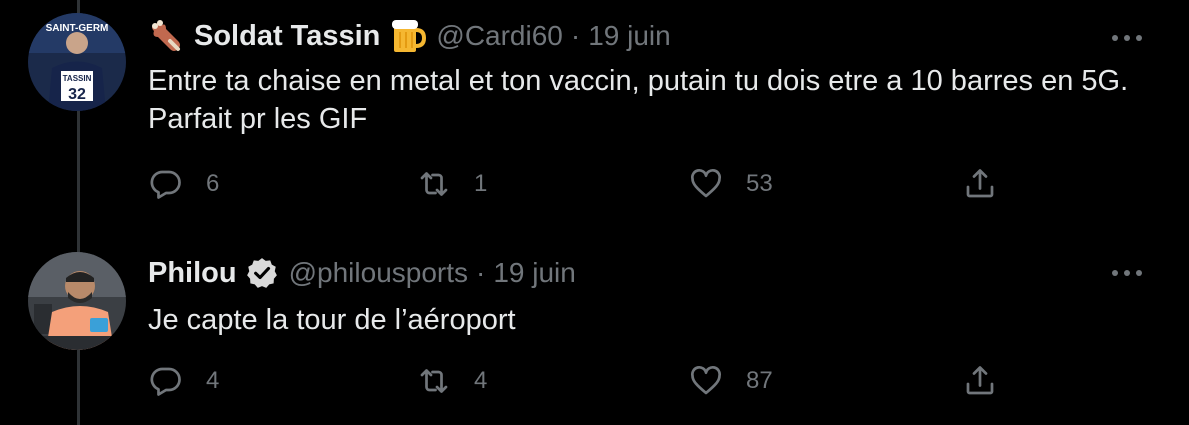 Image resolution: width=1189 pixels, height=425 pixels. What do you see at coordinates (499, 36) in the screenshot?
I see `handle: @Cardi60` at bounding box center [499, 36].